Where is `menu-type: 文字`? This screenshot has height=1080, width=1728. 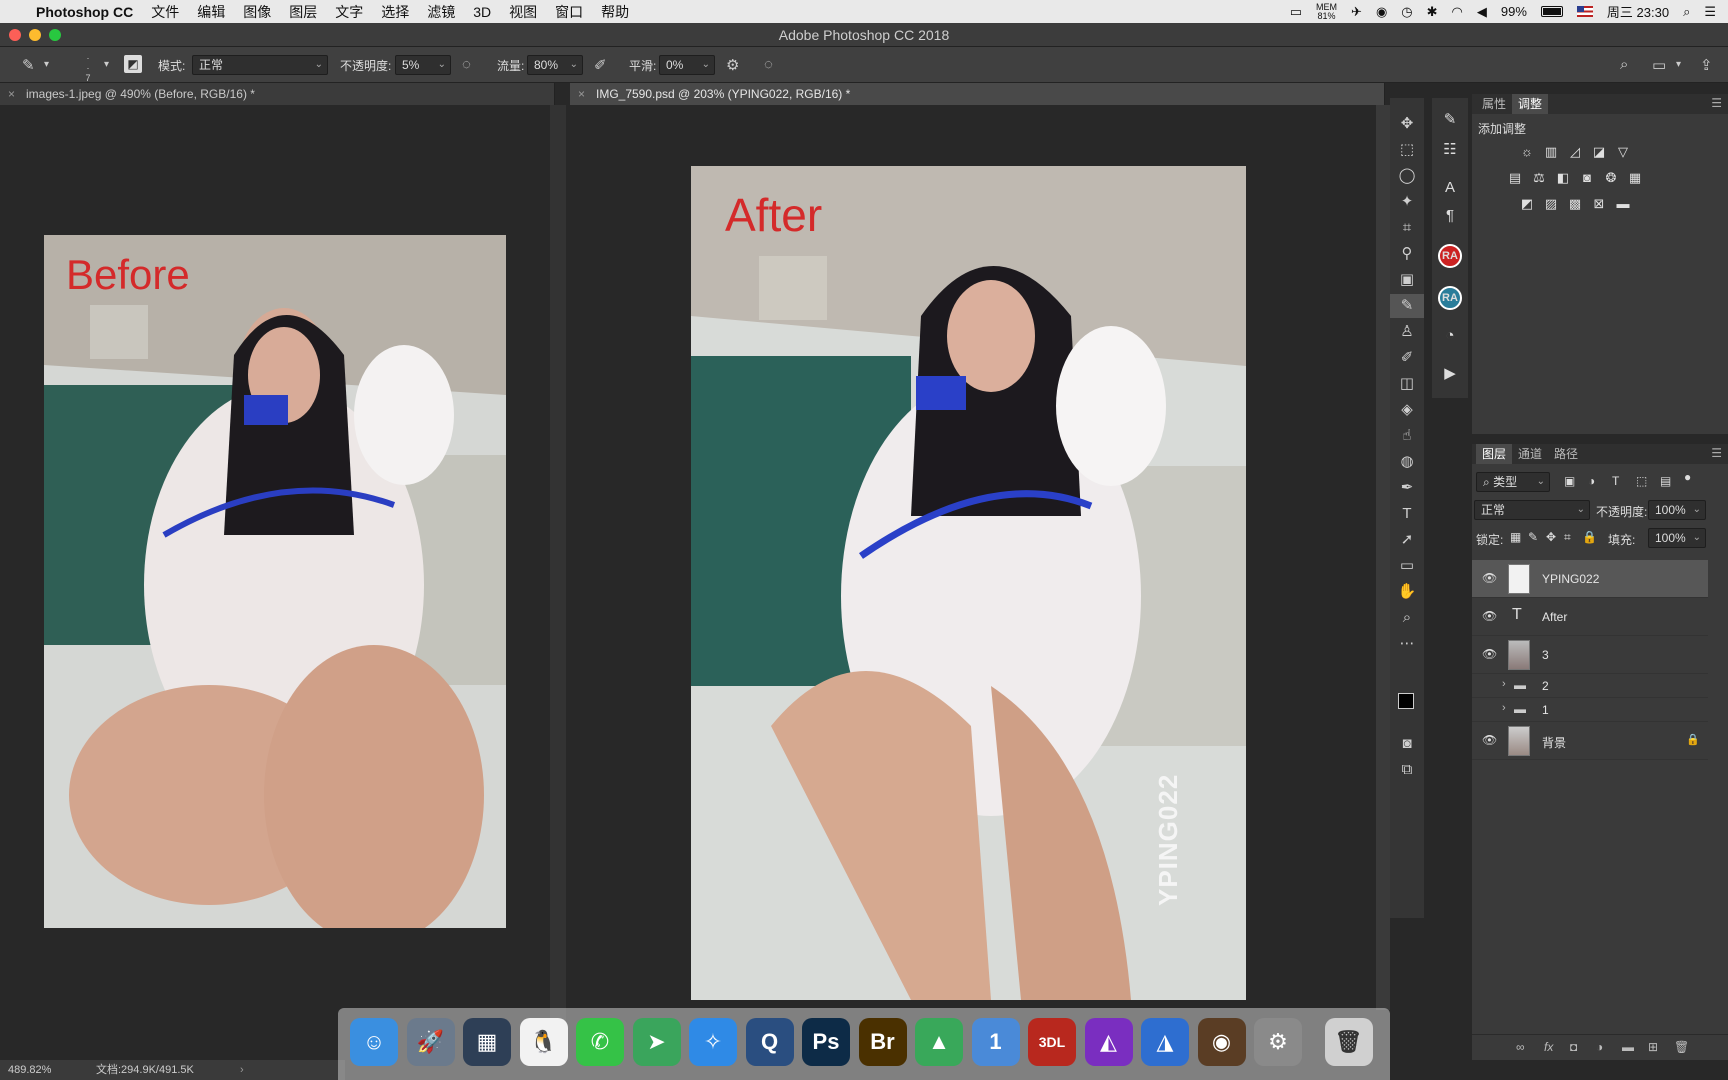 menu-type: 文字 is located at coordinates (349, 12).